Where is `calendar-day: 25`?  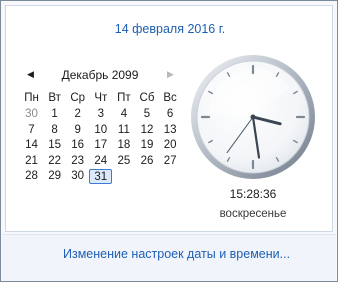
calendar-day: 25 is located at coordinates (123, 161).